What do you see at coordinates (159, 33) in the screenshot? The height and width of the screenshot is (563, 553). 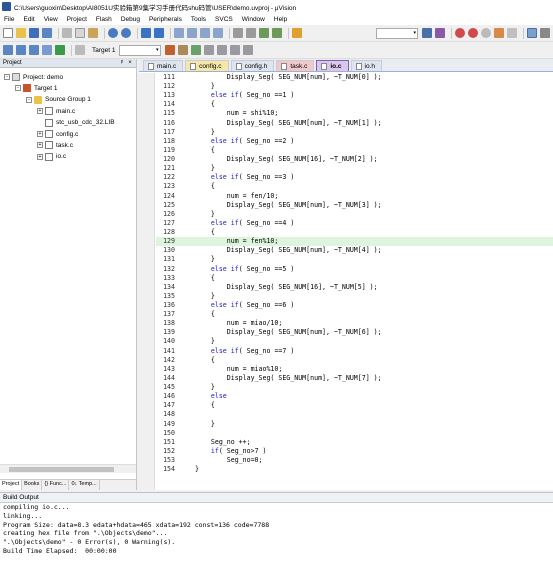 I see `navigate-forward-icon` at bounding box center [159, 33].